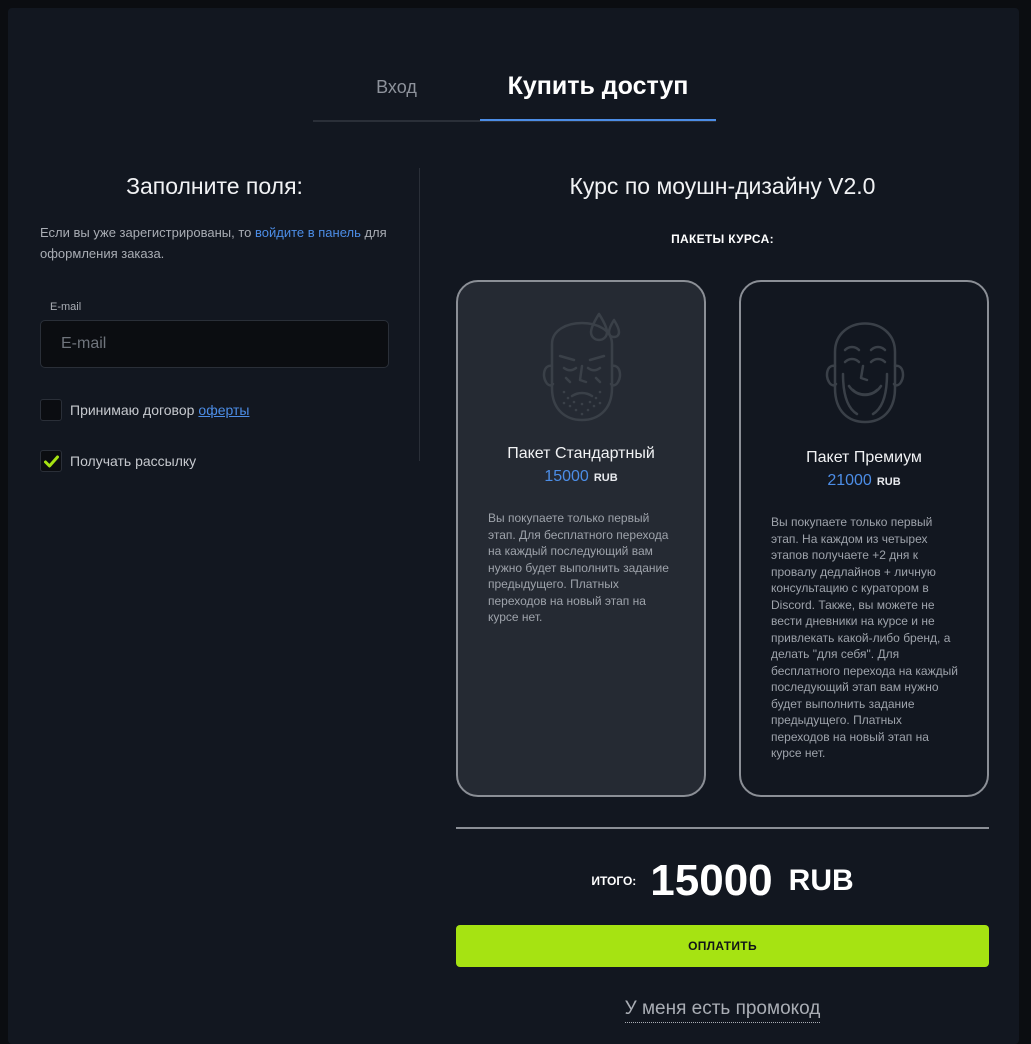 The width and height of the screenshot is (1031, 1044). Describe the element at coordinates (223, 410) in the screenshot. I see `offer-link: оферты` at that location.